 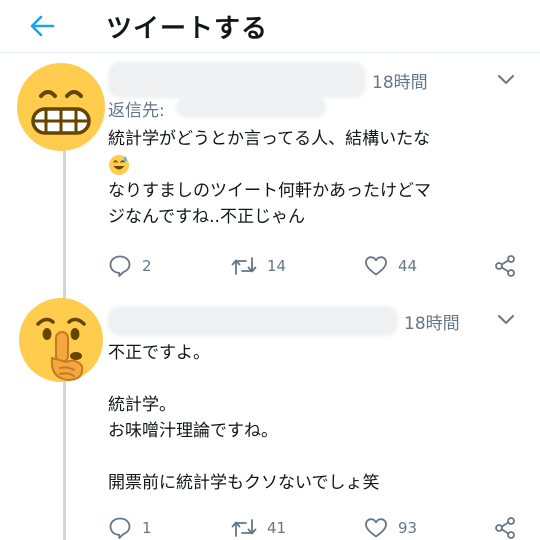 What do you see at coordinates (206, 217) in the screenshot?
I see `tweet-line: ジなんですね..不正じゃん` at bounding box center [206, 217].